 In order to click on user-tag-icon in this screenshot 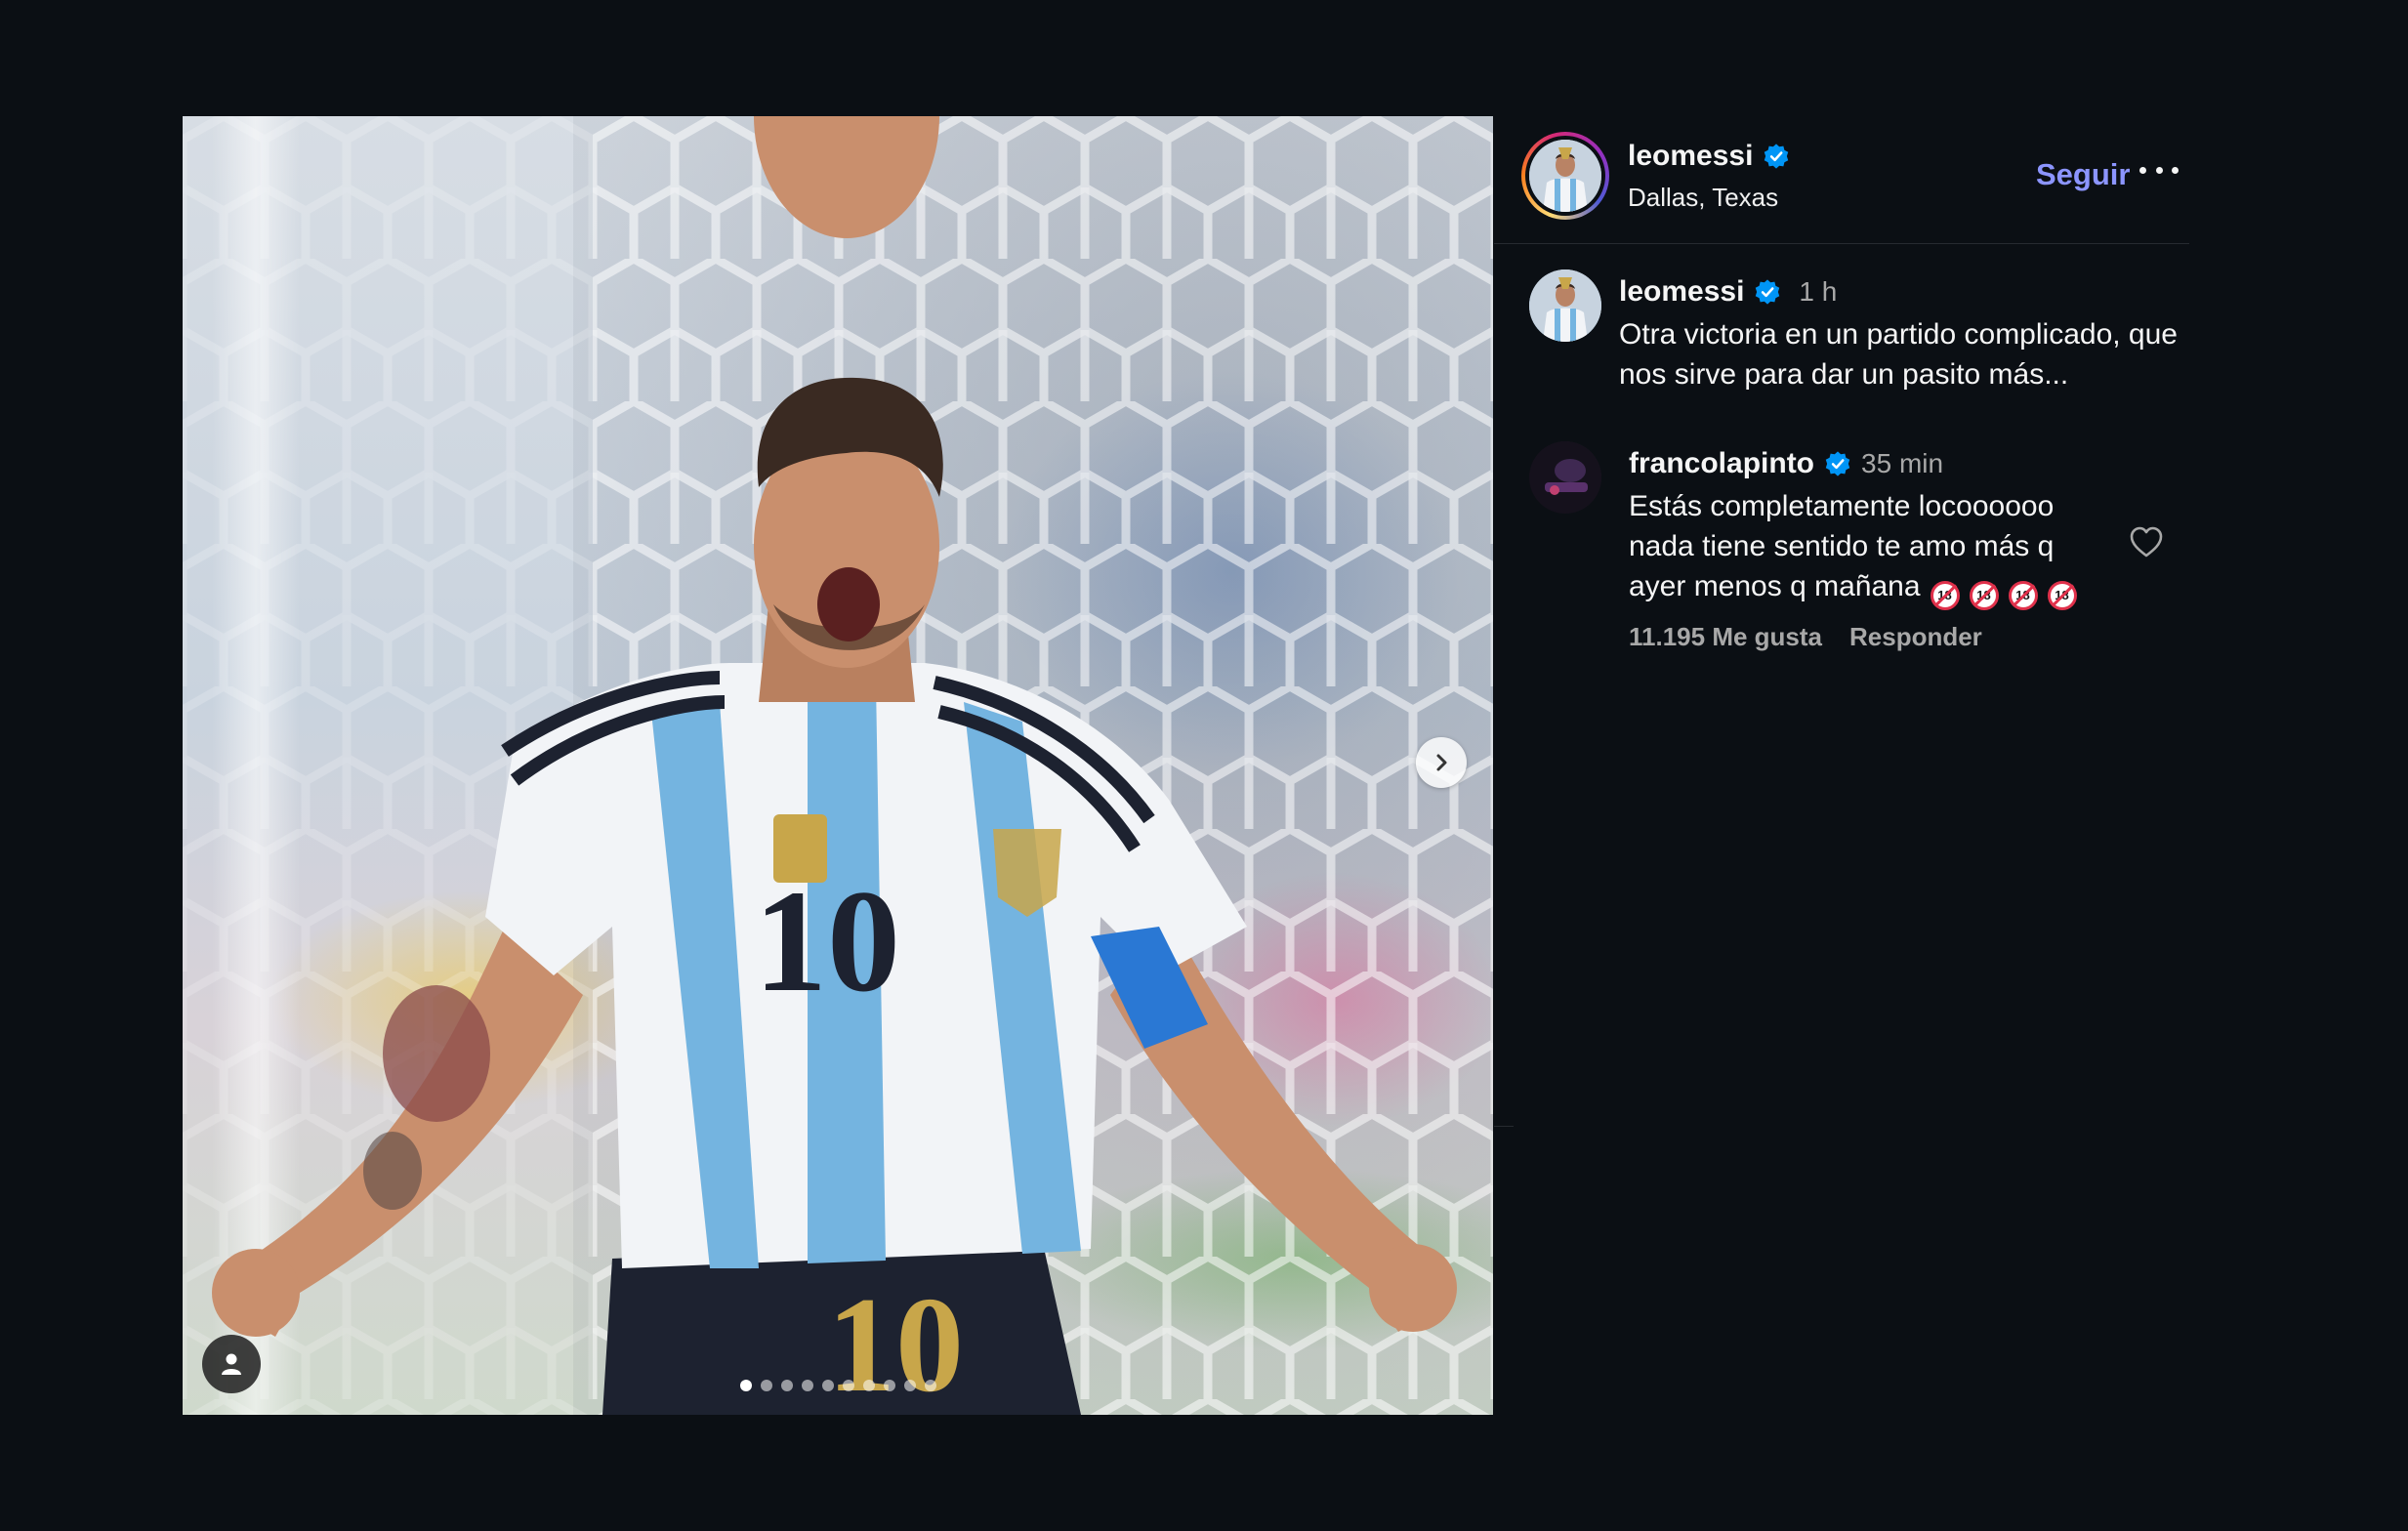, I will do `click(231, 1364)`.